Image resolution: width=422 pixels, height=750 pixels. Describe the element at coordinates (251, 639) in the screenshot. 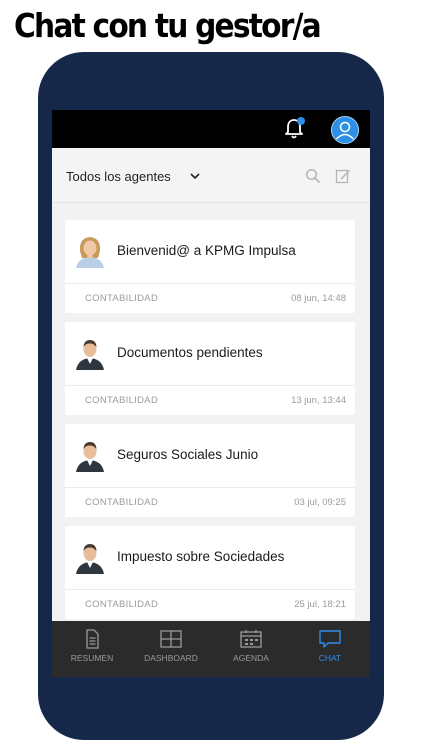

I see `calendar-icon` at that location.